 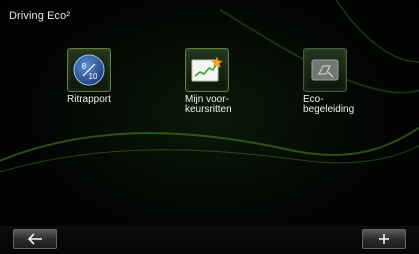 I want to click on tile-eco-begeleiding: Eco- begeleiding, so click(x=338, y=81).